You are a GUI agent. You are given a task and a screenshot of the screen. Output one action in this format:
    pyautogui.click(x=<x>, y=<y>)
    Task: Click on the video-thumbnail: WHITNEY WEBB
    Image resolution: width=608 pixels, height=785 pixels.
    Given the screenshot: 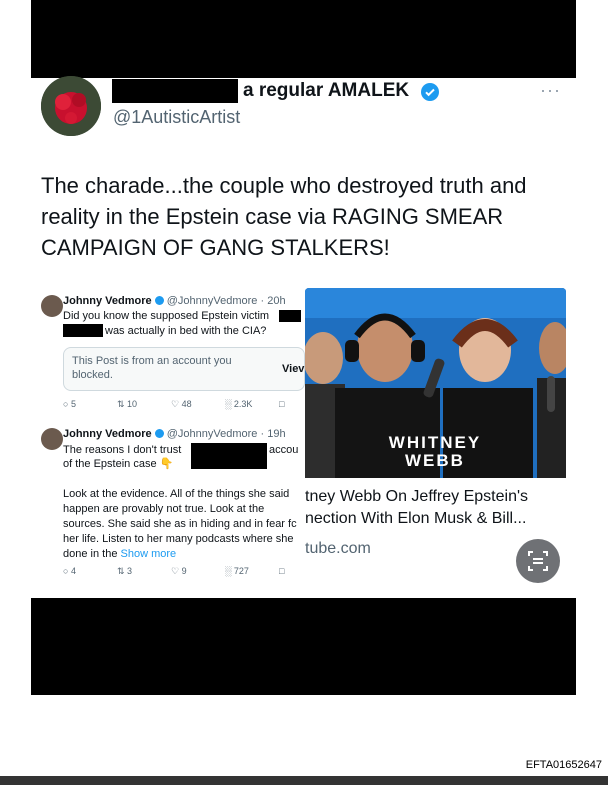 What is the action you would take?
    pyautogui.click(x=435, y=383)
    